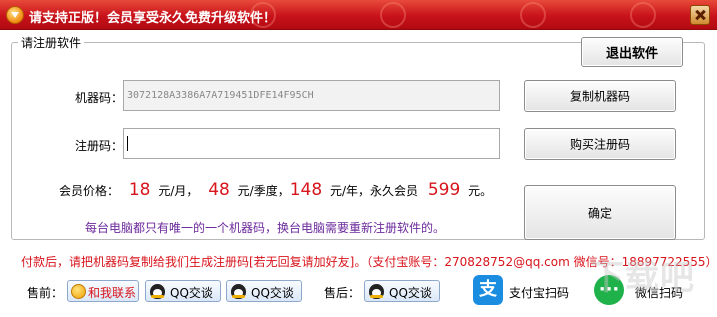 This screenshot has width=717, height=317. I want to click on close-icon, so click(700, 15).